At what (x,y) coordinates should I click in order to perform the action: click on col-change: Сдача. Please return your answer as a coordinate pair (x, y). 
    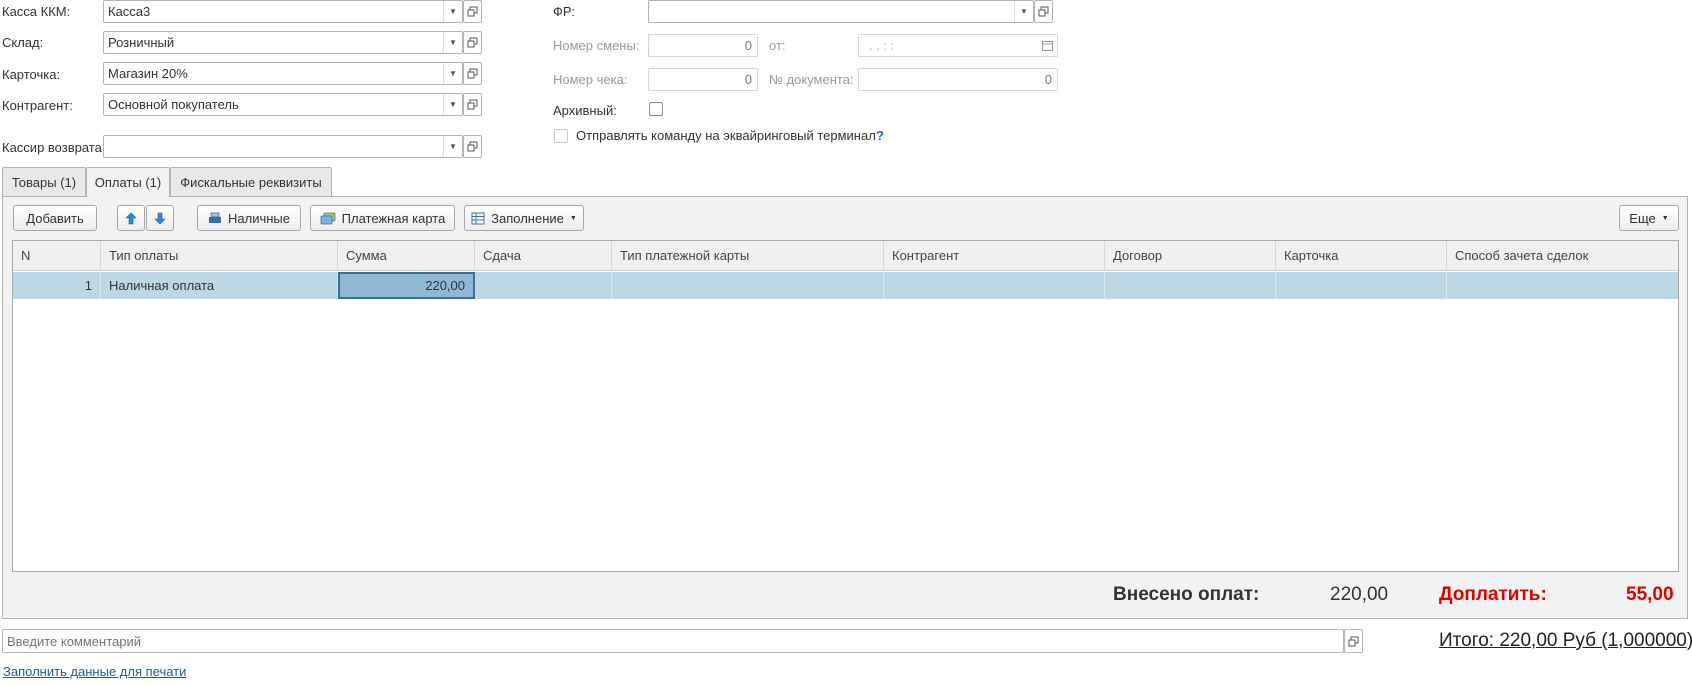
    Looking at the image, I should click on (543, 256).